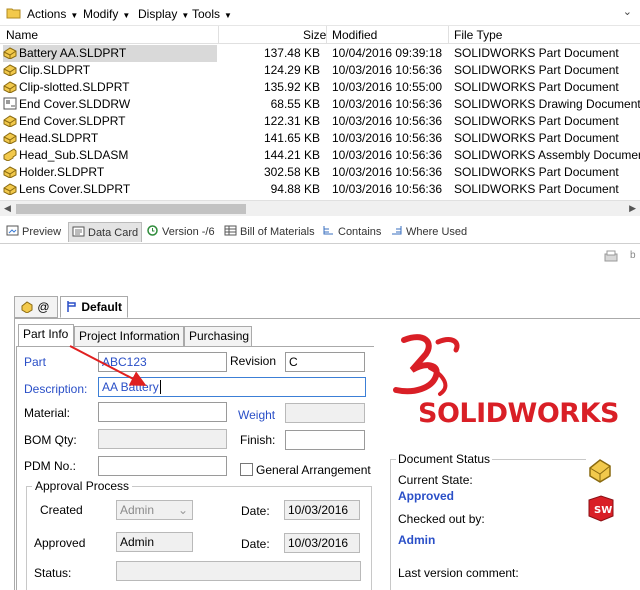 This screenshot has height=590, width=640. I want to click on config-tab-default: Default, so click(94, 307).